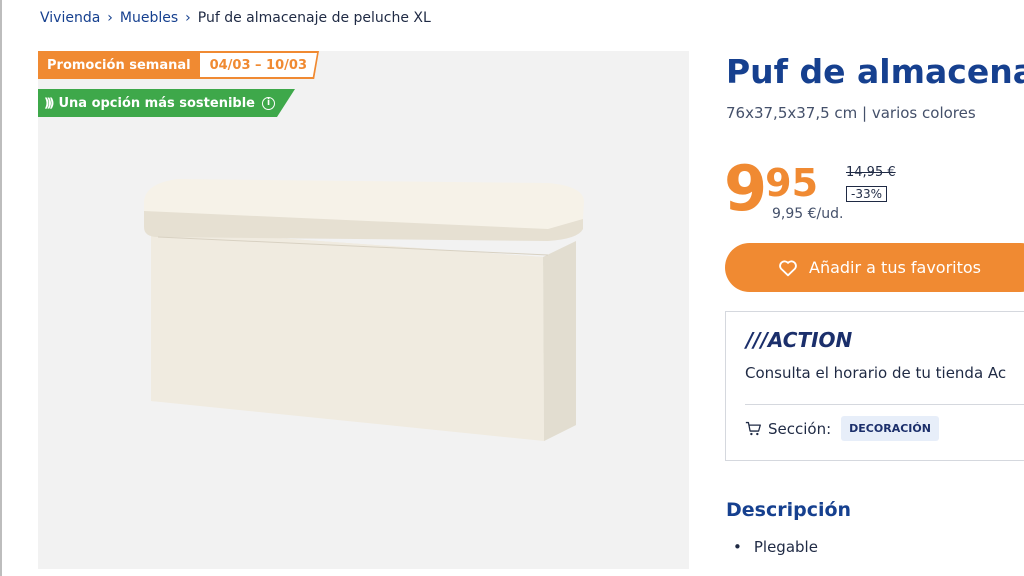  Describe the element at coordinates (875, 71) in the screenshot. I see `product-title: Puf de almacenaje` at that location.